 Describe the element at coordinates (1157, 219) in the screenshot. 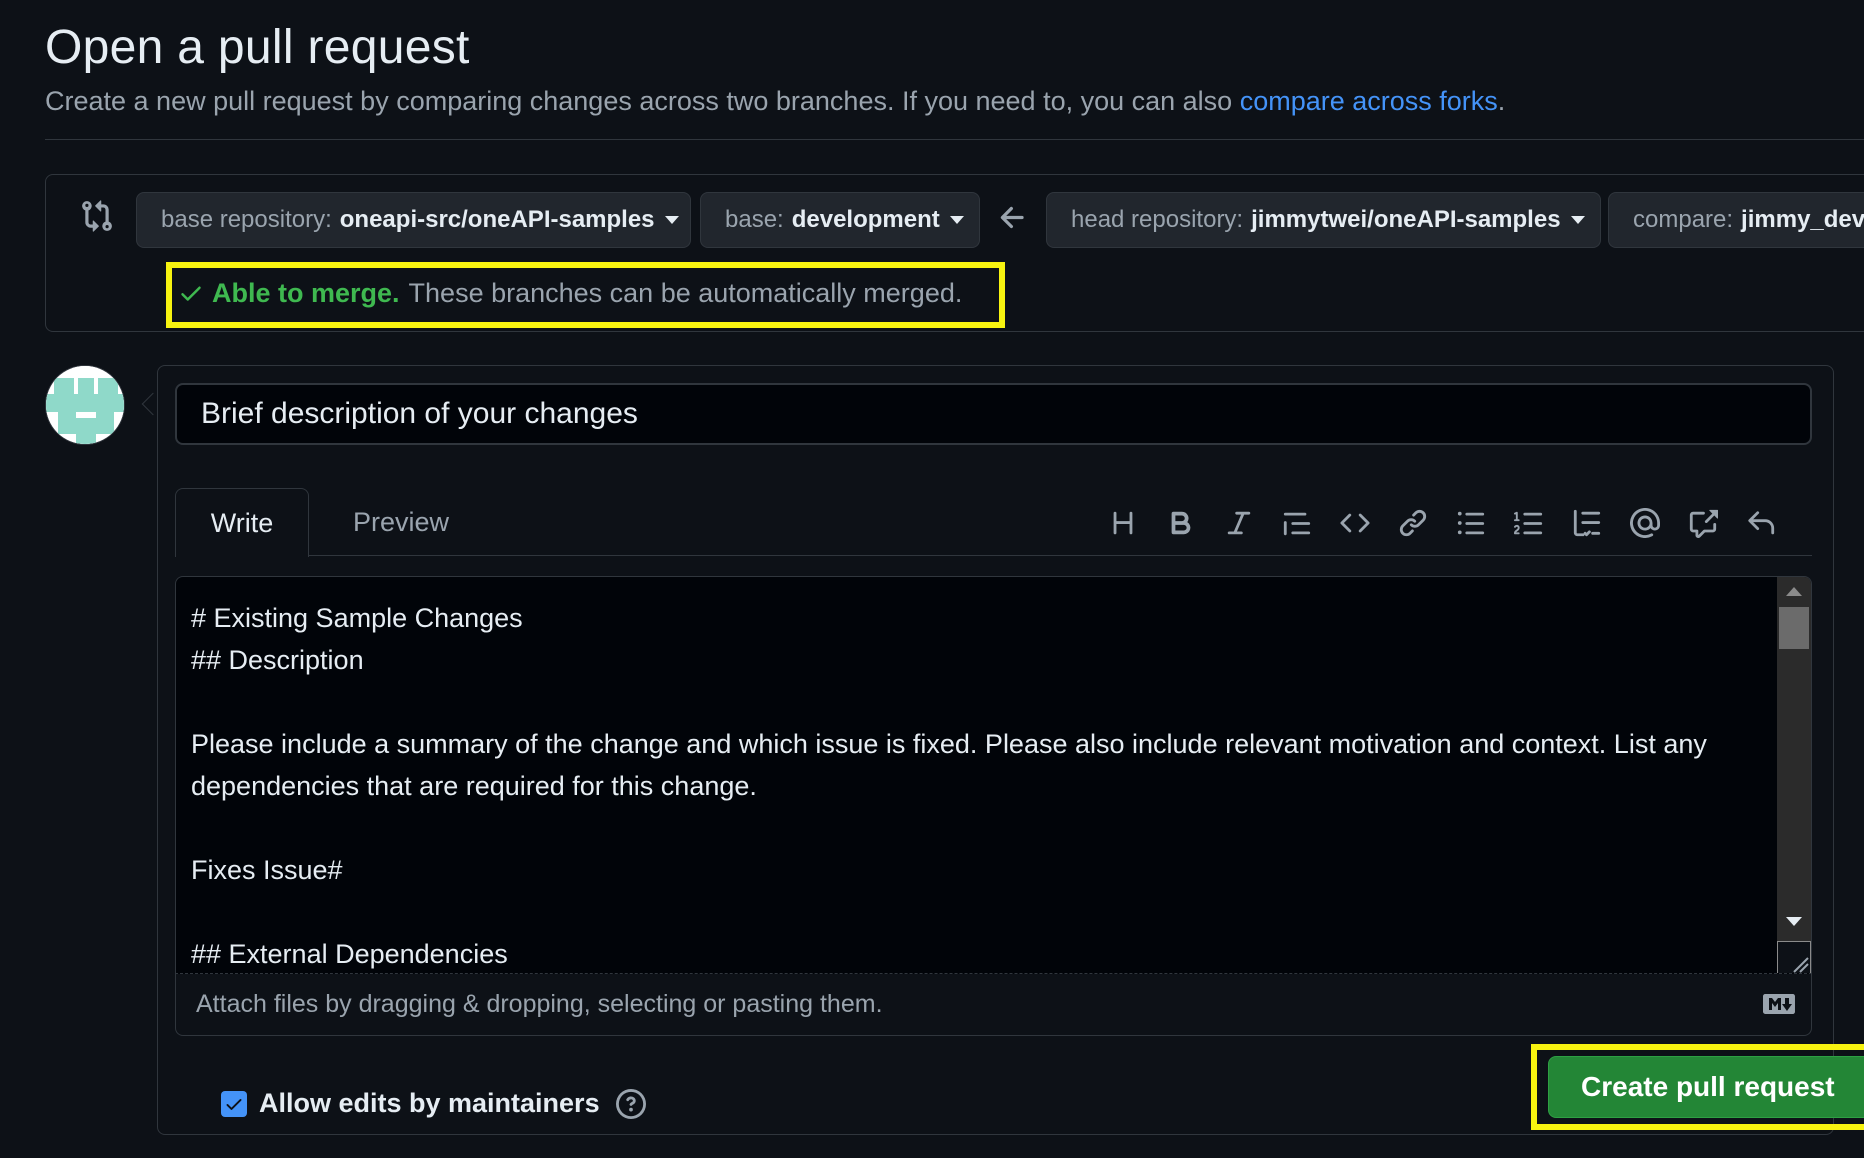

I see `head-repository-label: head repository:` at that location.